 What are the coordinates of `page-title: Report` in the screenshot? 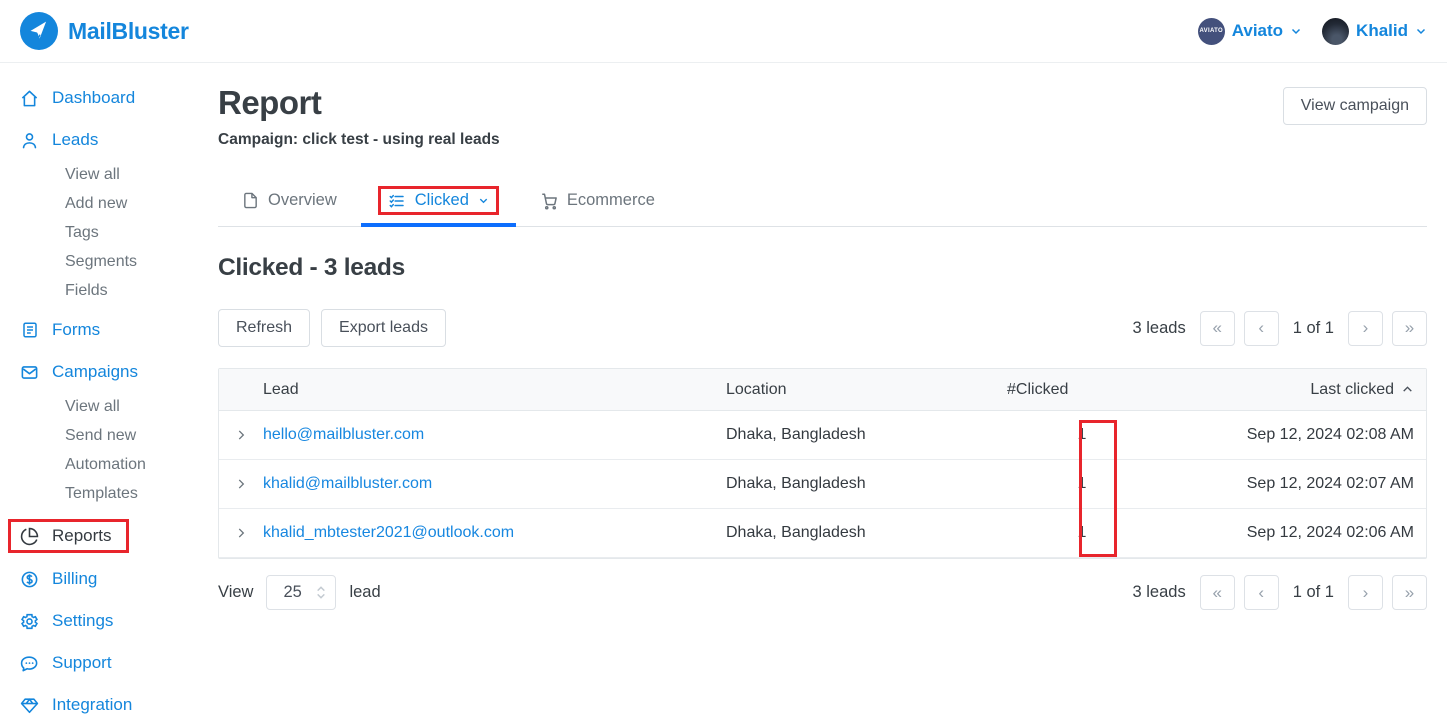 It's located at (270, 102).